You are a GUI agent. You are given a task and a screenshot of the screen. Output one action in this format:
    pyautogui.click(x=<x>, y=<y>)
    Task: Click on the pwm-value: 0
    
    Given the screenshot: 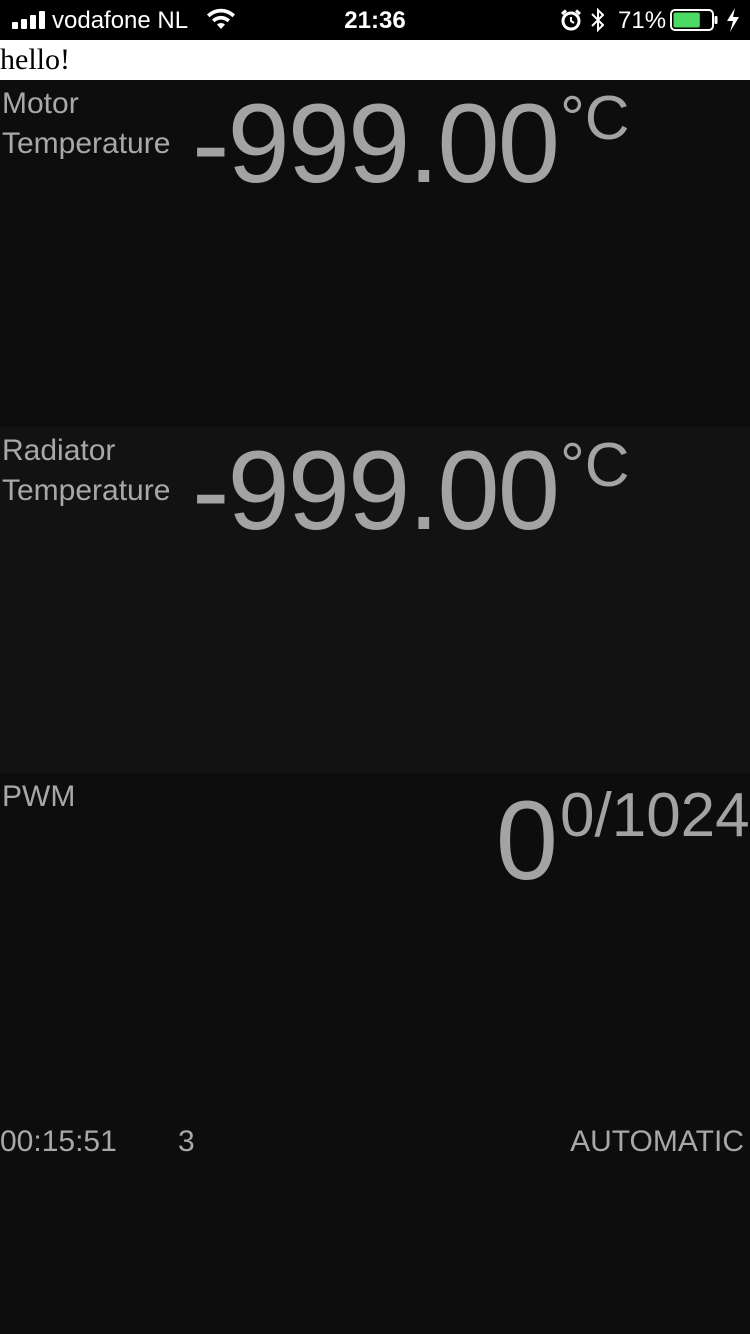 What is the action you would take?
    pyautogui.click(x=526, y=840)
    